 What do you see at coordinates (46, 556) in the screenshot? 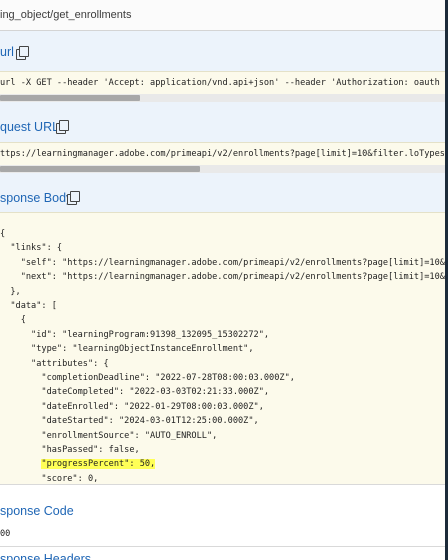
I see `response-headers-title: sponse Headers` at bounding box center [46, 556].